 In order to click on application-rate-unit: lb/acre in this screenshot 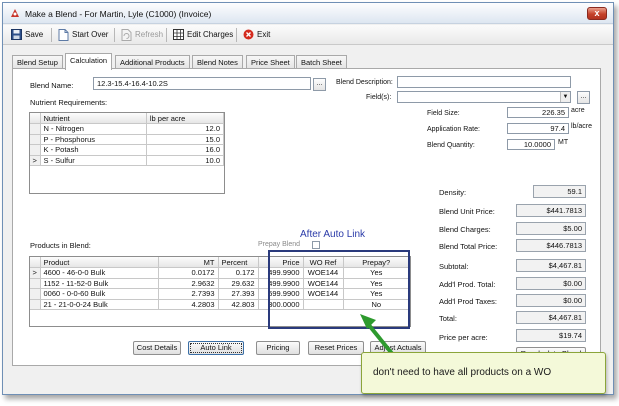, I will do `click(582, 126)`.